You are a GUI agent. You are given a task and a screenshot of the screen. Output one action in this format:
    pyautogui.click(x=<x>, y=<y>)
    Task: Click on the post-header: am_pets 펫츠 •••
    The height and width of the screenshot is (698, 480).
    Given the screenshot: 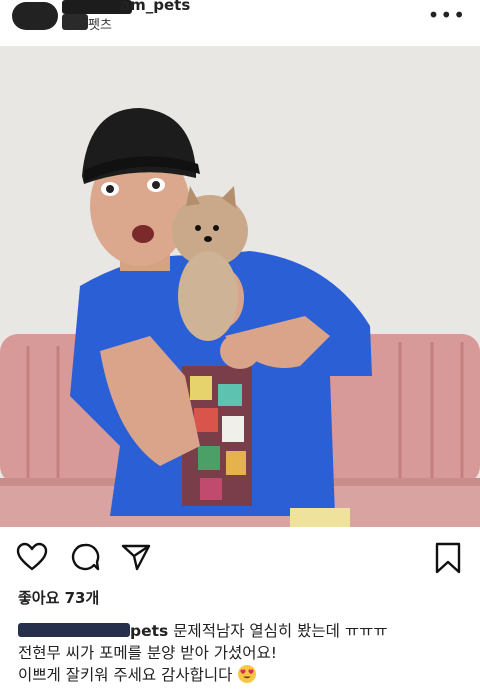 What is the action you would take?
    pyautogui.click(x=240, y=21)
    